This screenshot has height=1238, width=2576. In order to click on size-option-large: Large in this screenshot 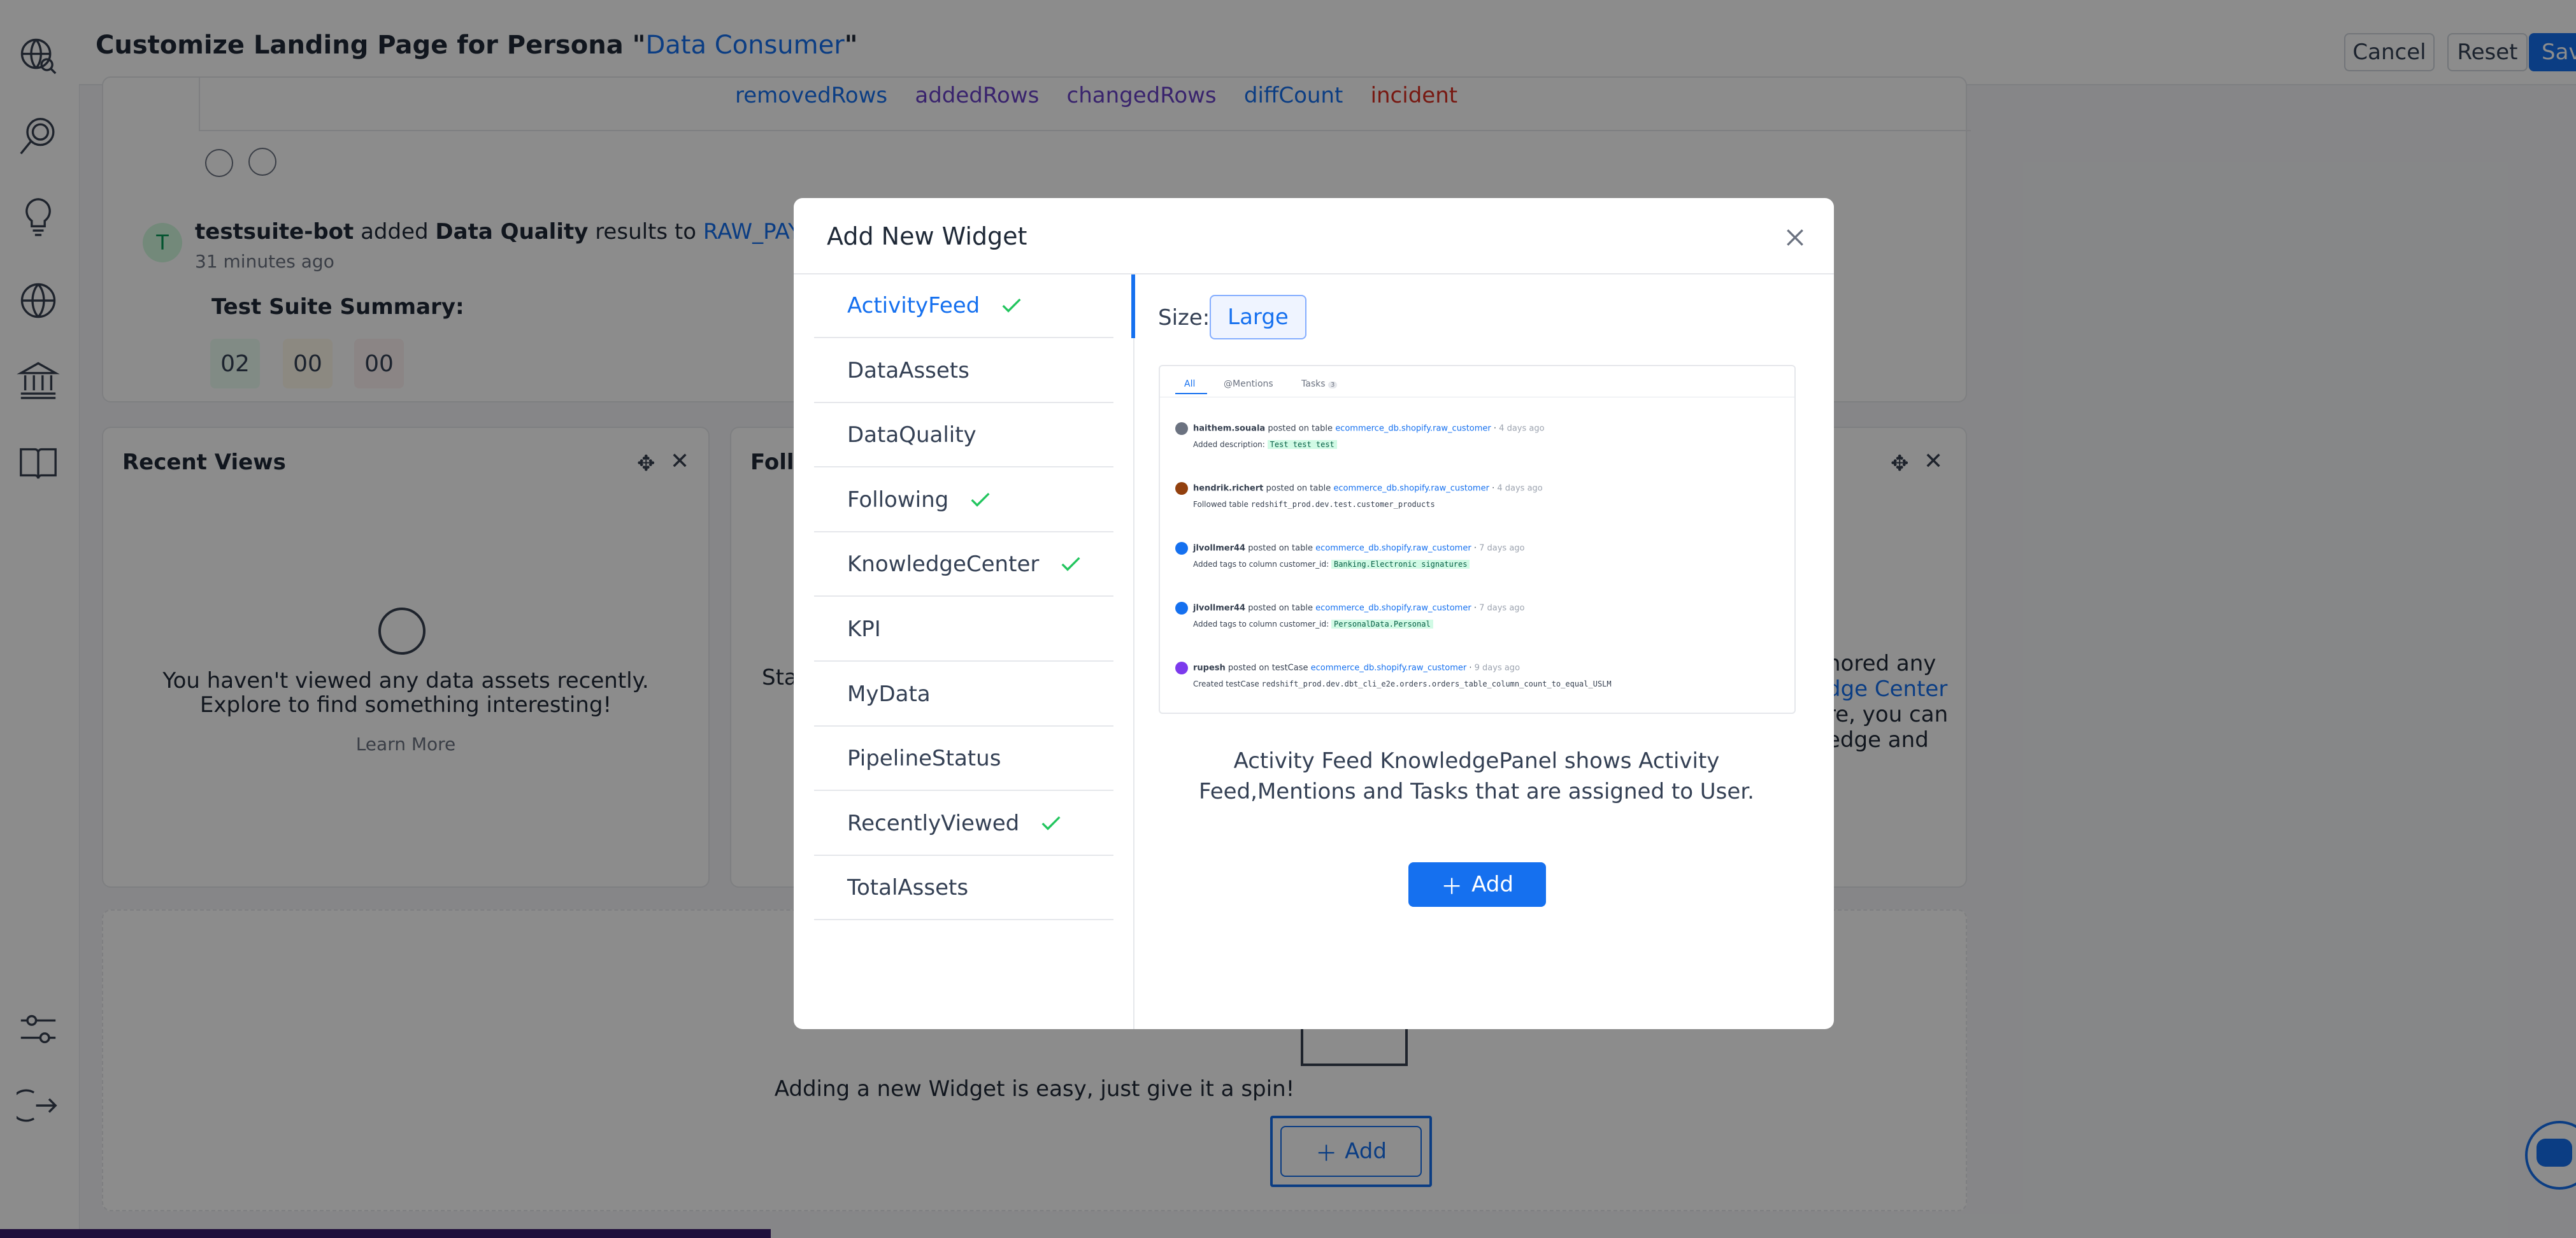, I will do `click(1258, 317)`.